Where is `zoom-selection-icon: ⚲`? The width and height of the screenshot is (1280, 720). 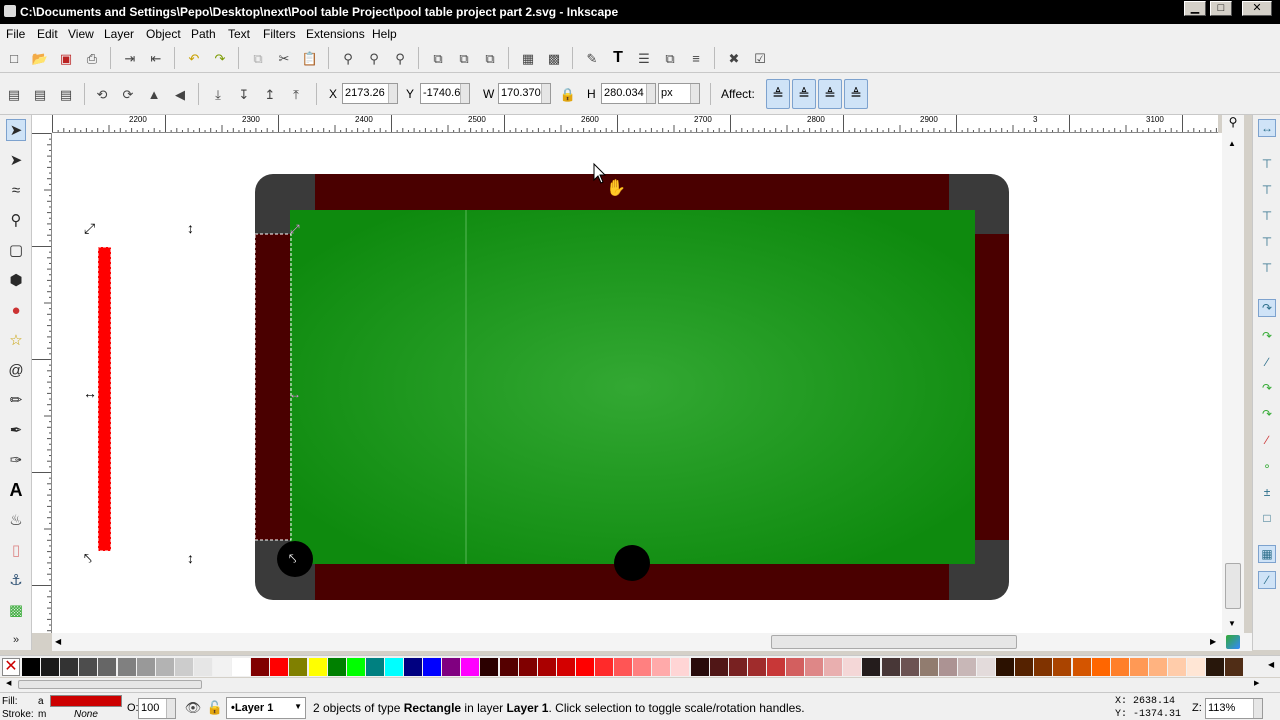
zoom-selection-icon: ⚲ is located at coordinates (348, 58).